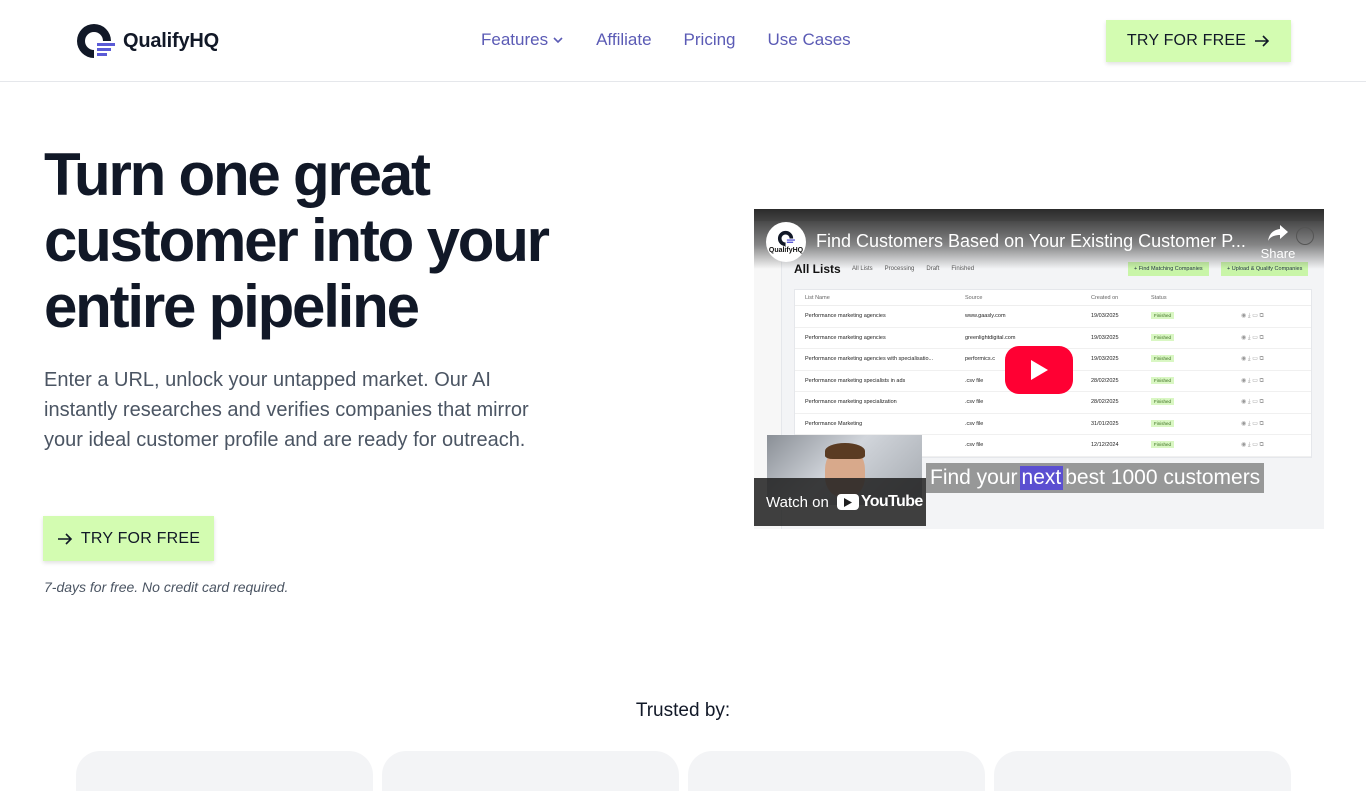 This screenshot has height=791, width=1366. What do you see at coordinates (974, 477) in the screenshot?
I see `caption-text: Find your` at bounding box center [974, 477].